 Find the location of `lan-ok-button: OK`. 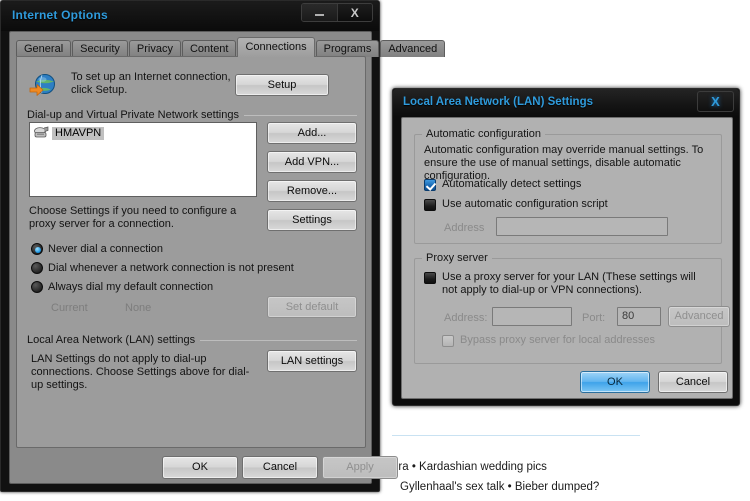

lan-ok-button: OK is located at coordinates (615, 382).